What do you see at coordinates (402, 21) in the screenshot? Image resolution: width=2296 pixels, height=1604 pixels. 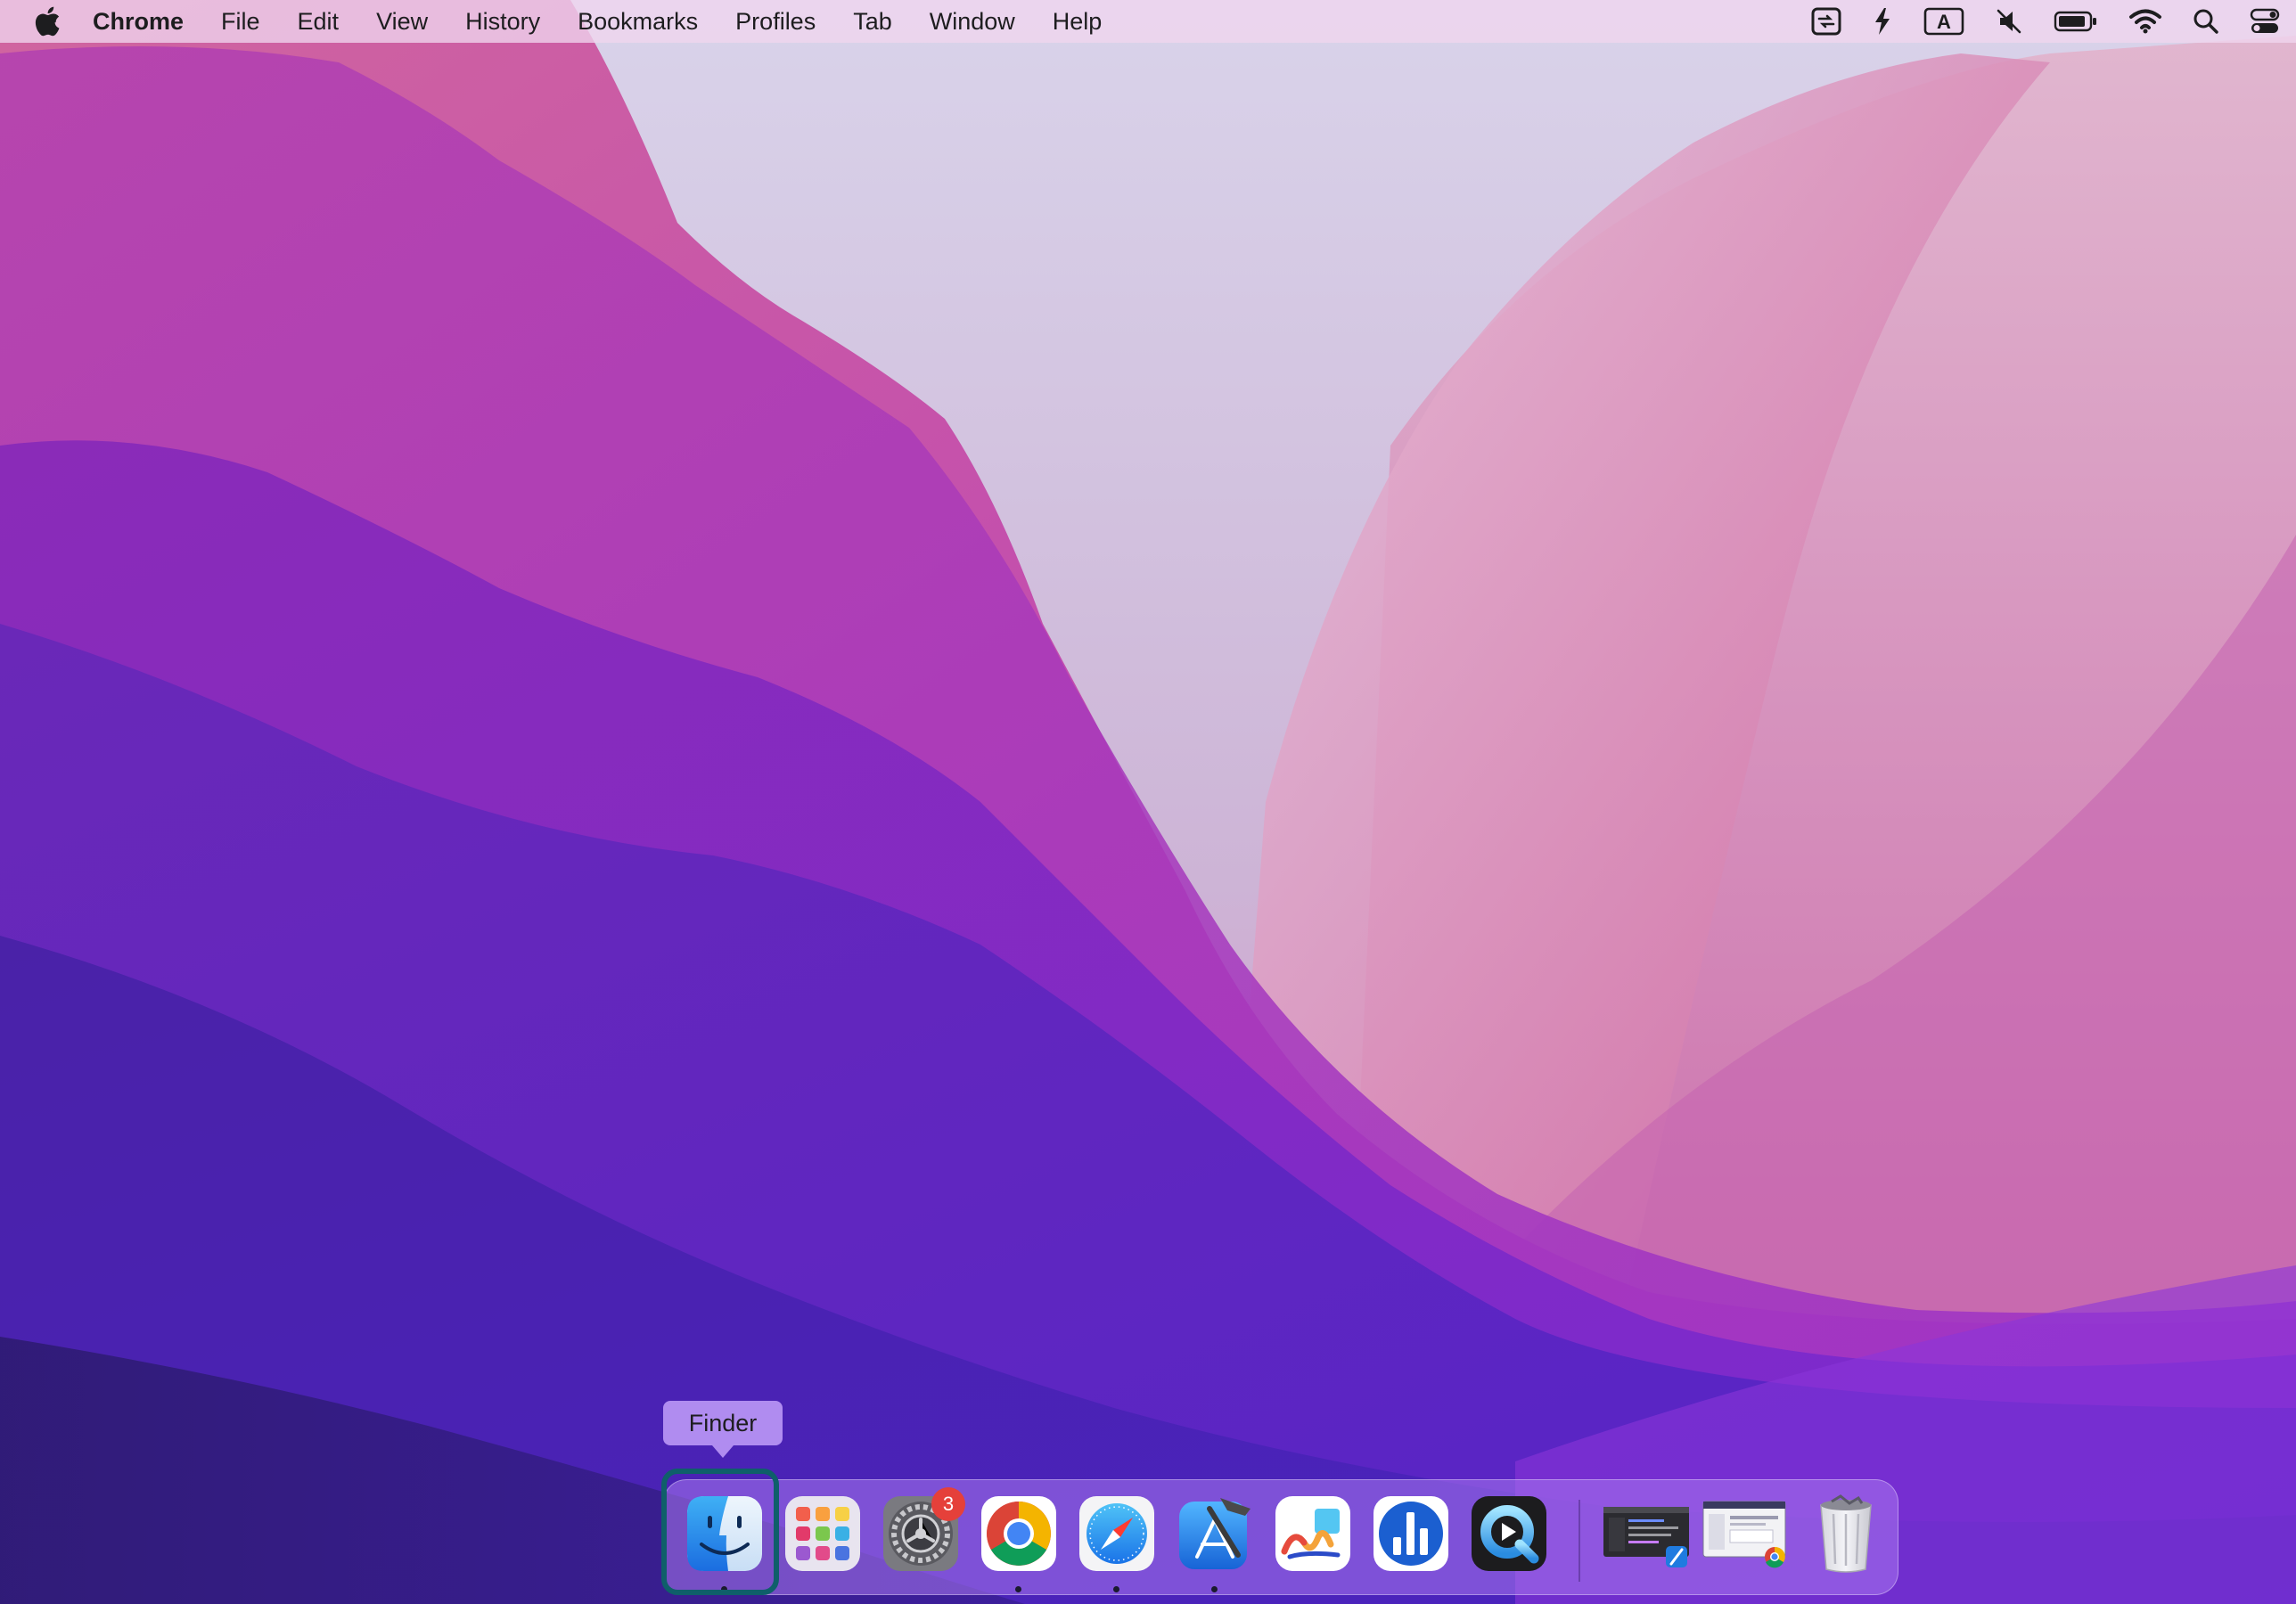 I see `menu-view: View` at bounding box center [402, 21].